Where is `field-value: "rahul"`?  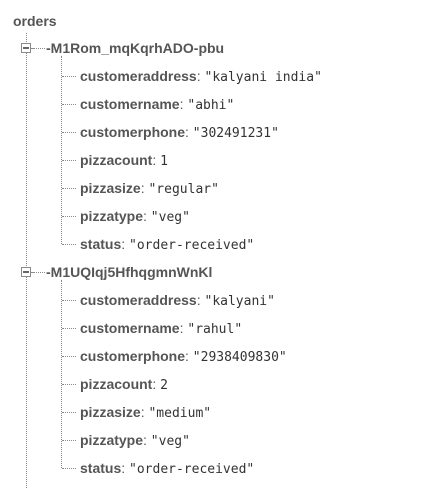 field-value: "rahul" is located at coordinates (215, 329).